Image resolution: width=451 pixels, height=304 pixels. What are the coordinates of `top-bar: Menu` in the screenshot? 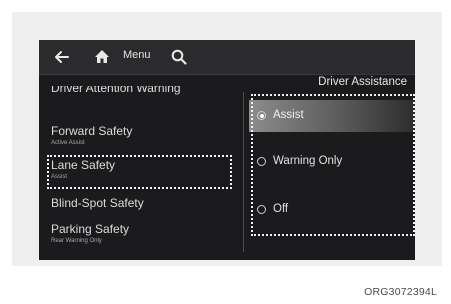 It's located at (227, 57).